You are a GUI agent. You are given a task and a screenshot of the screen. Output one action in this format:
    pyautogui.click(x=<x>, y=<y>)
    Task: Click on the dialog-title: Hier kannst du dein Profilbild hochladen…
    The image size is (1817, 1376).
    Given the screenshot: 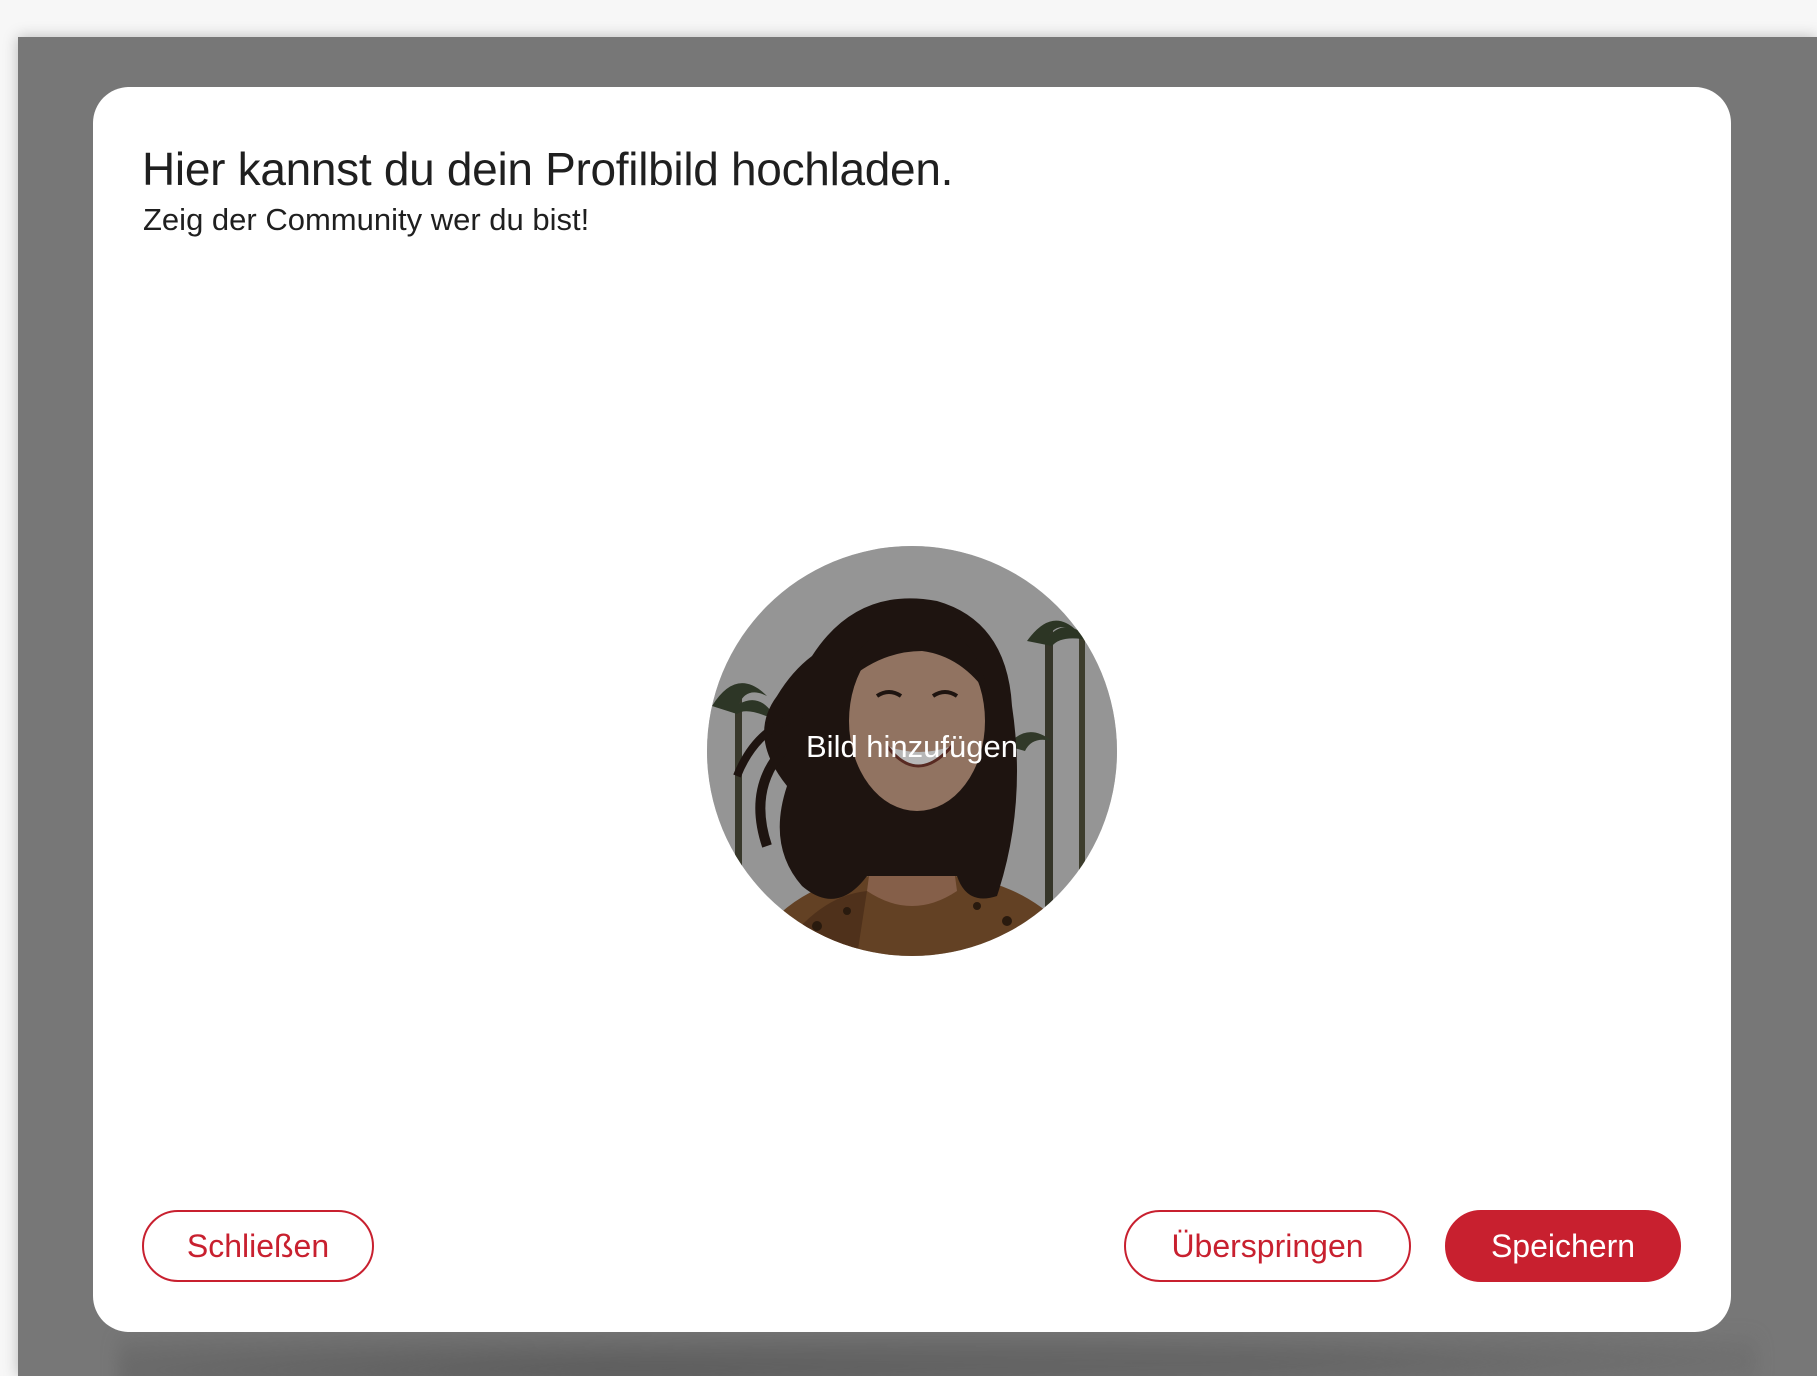 What is the action you would take?
    pyautogui.click(x=548, y=169)
    